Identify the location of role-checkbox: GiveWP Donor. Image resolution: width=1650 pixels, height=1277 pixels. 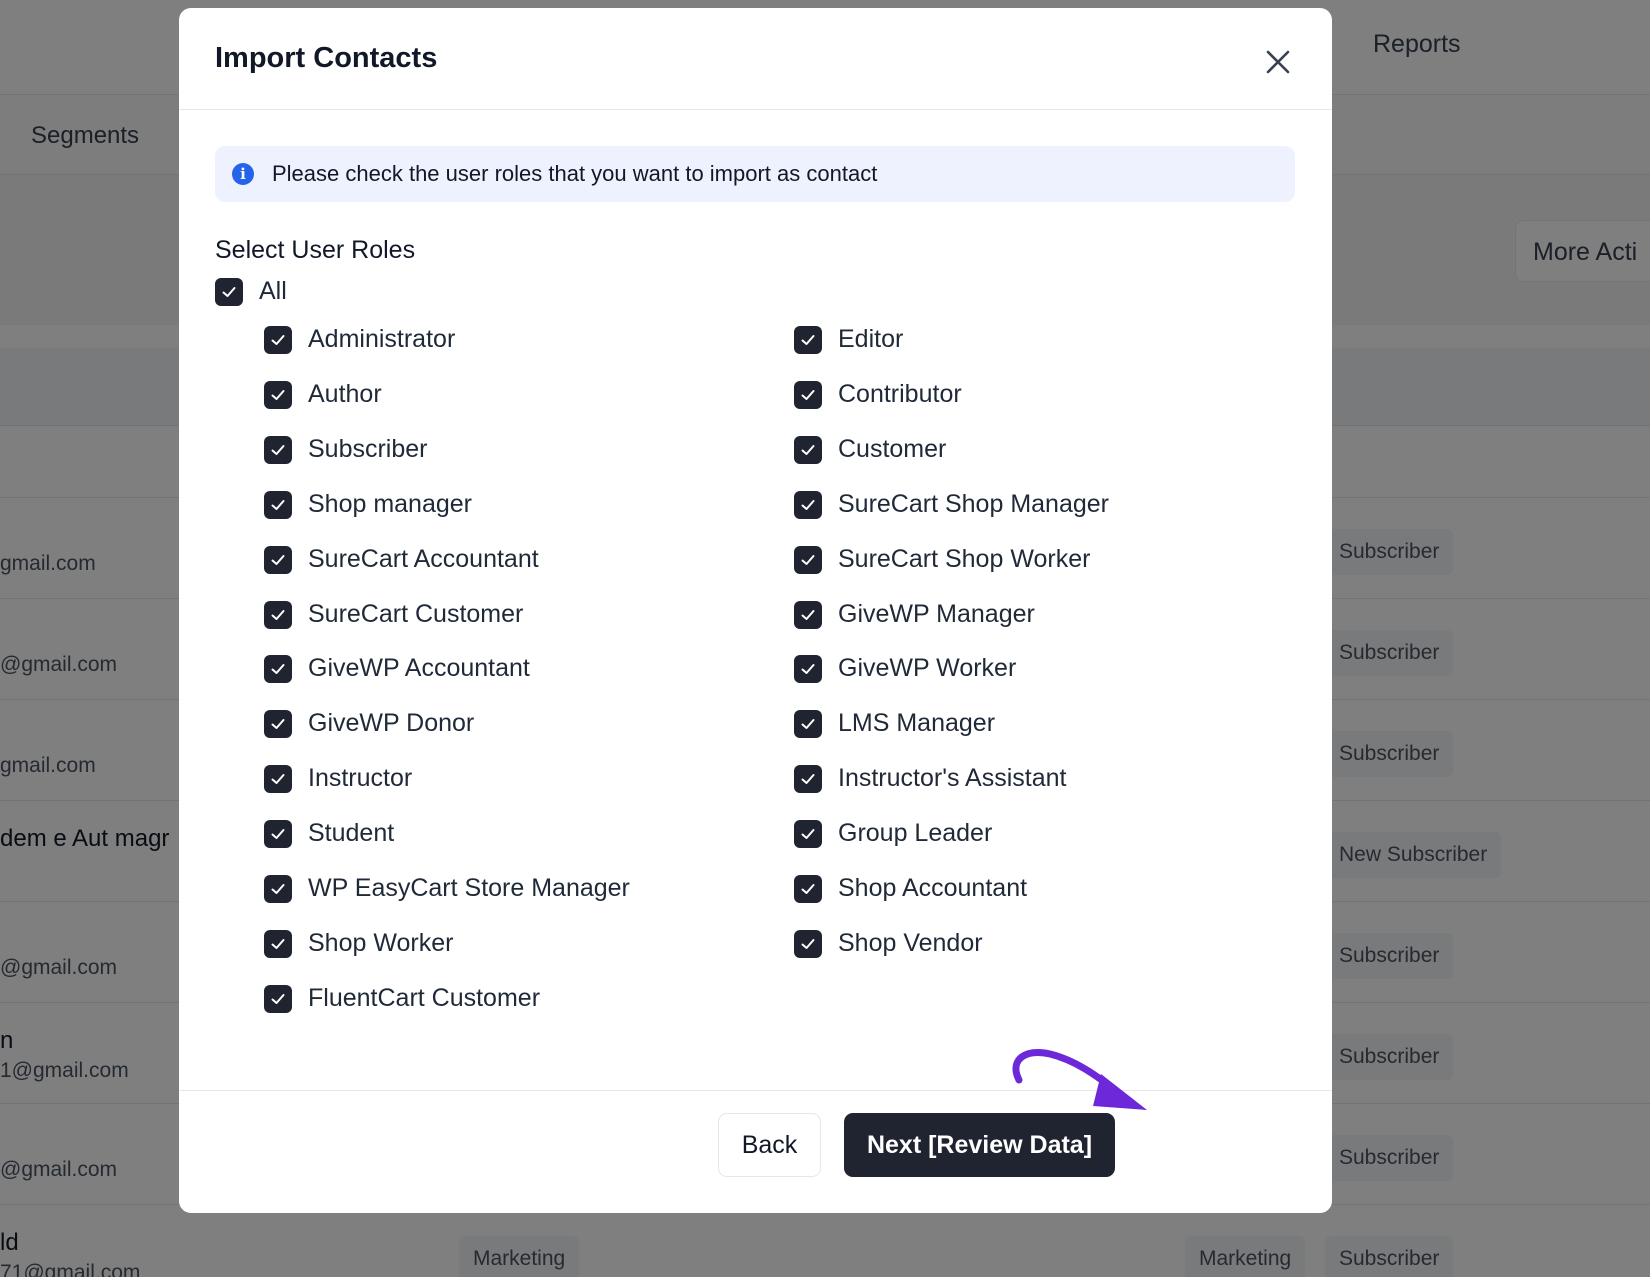
(369, 723).